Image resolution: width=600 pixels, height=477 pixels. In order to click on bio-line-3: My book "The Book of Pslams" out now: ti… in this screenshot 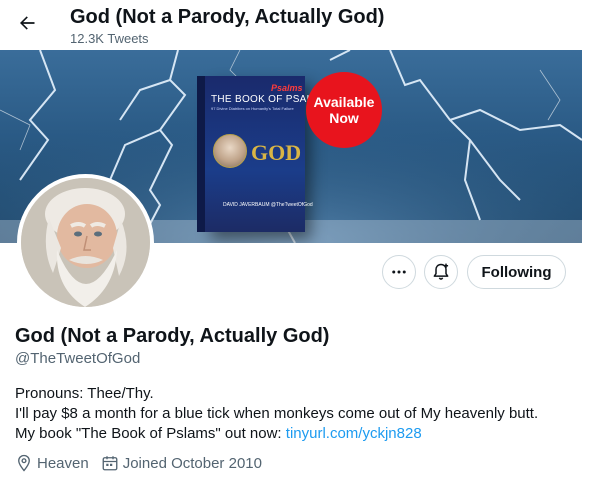, I will do `click(300, 434)`.